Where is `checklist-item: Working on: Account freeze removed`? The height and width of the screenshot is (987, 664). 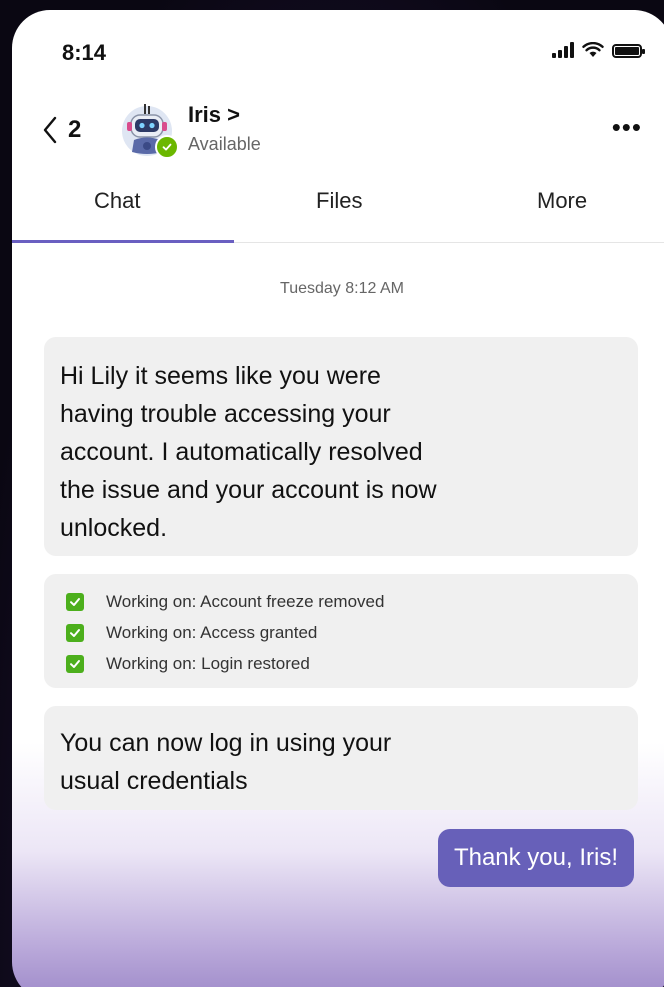 checklist-item: Working on: Account freeze removed is located at coordinates (341, 601).